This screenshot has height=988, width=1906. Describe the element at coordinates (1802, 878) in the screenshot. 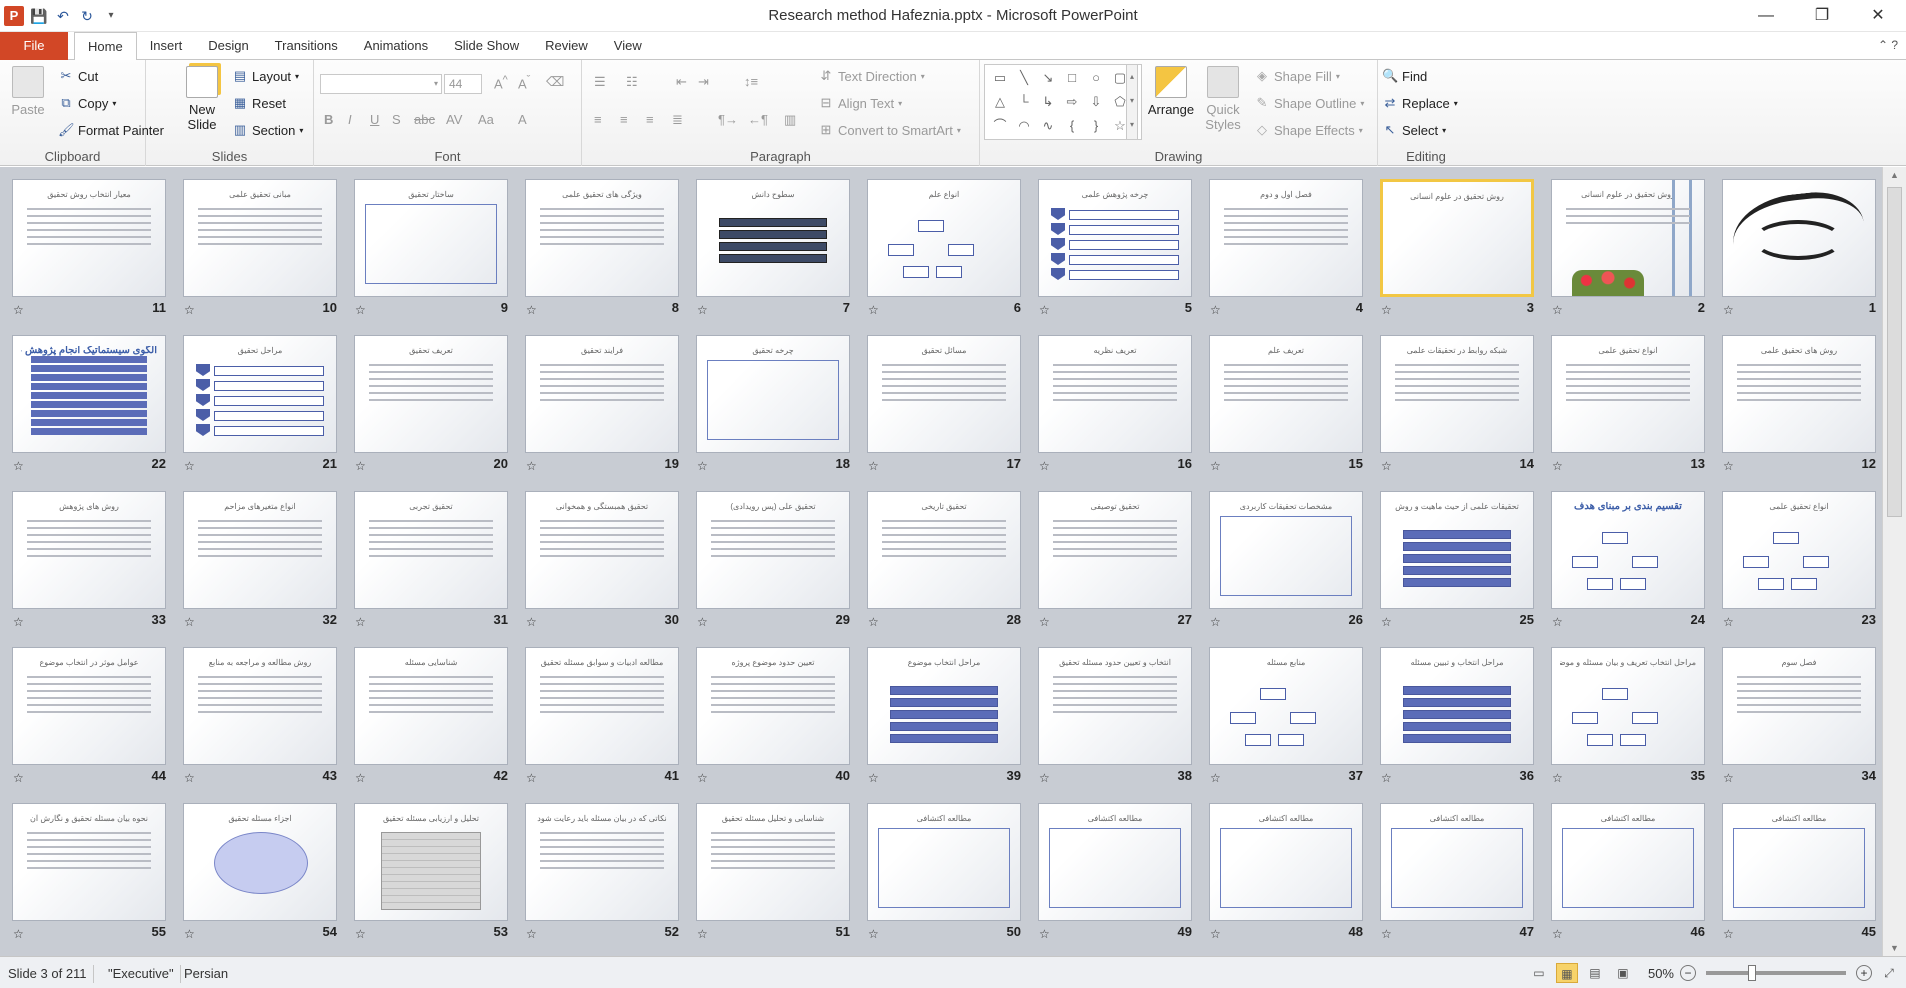

I see `slide-thumbnail: مطالعه اکتشافی ☆ 45` at that location.